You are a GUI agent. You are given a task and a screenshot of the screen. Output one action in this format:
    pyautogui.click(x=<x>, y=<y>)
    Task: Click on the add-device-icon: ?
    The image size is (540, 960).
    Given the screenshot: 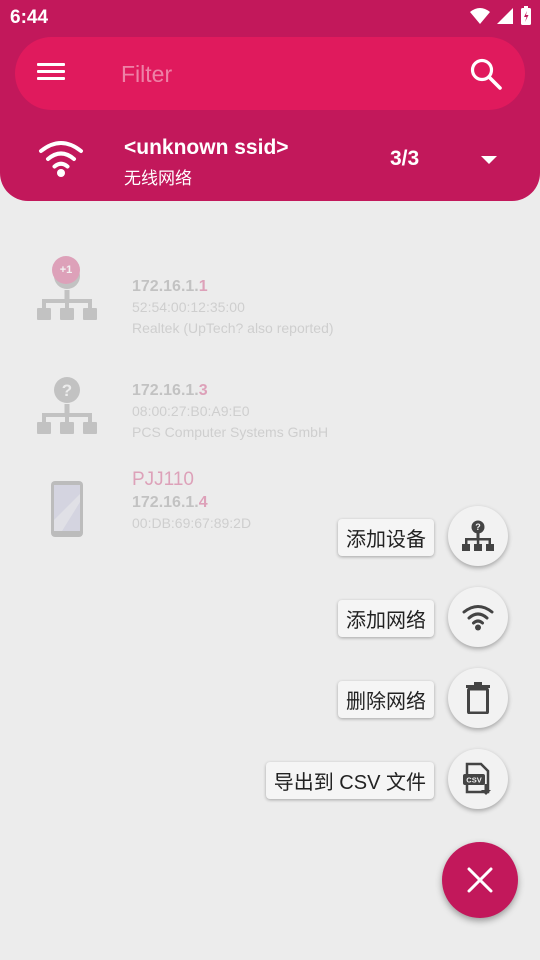 What is the action you would take?
    pyautogui.click(x=478, y=535)
    